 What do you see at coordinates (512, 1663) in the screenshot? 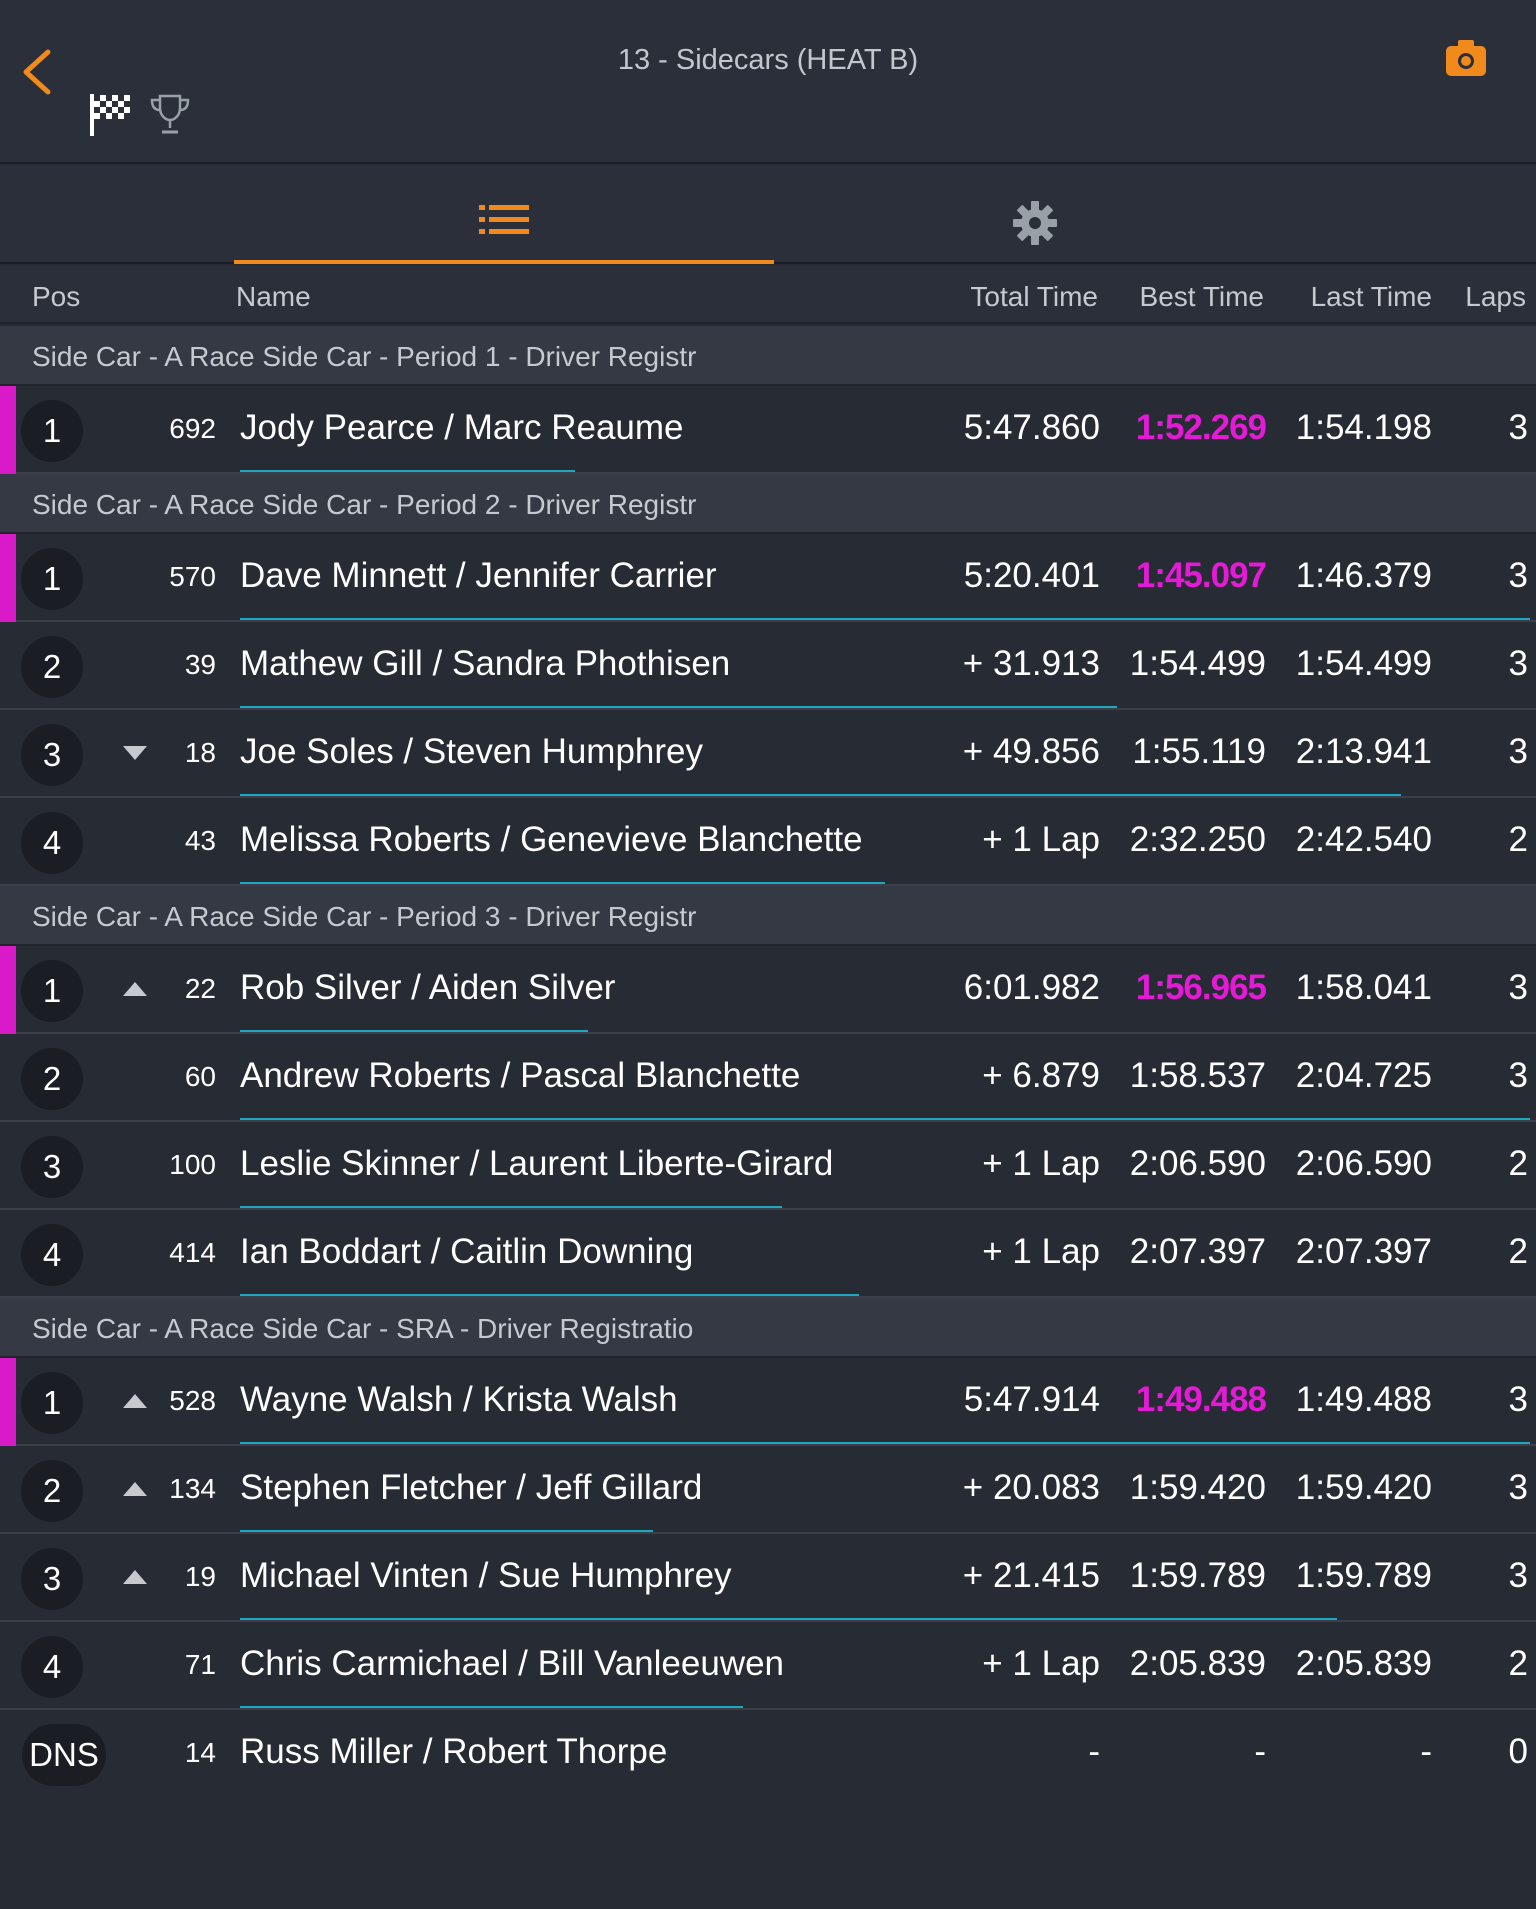
I see `driver-names: Chris Carmichael / Bill Vanleeuwen` at bounding box center [512, 1663].